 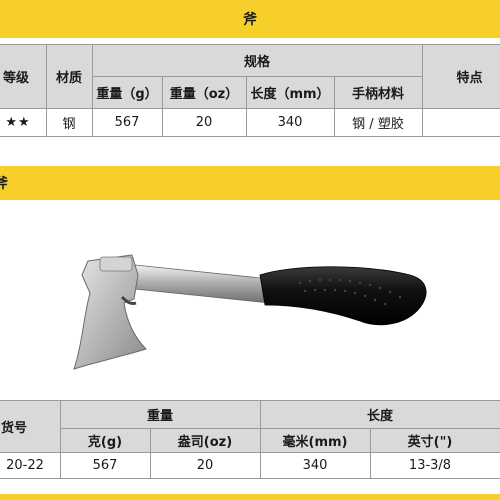 I want to click on header-length-mm: 长度（mm）, so click(x=290, y=94).